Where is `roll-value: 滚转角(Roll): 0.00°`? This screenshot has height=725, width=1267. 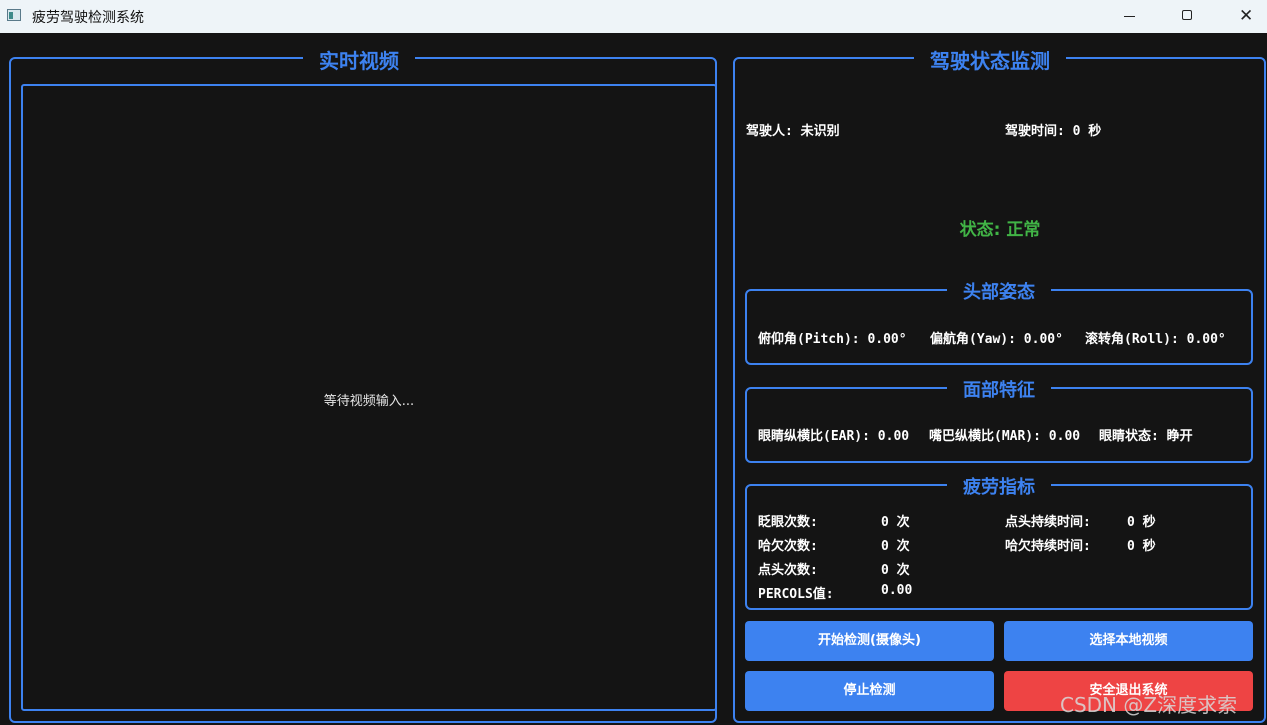
roll-value: 滚转角(Roll): 0.00° is located at coordinates (1155, 339).